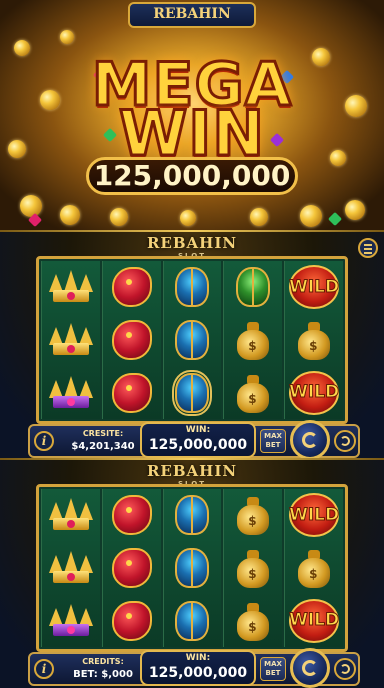  I want to click on menu-button, so click(368, 248).